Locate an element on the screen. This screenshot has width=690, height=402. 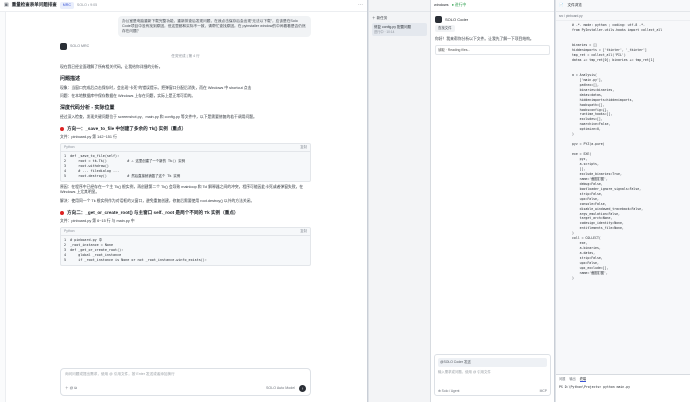
direction-one-heading: 方向一：_save_to_file 中创建了多余的 Tk() 实例（重点） is located at coordinates (185, 129).